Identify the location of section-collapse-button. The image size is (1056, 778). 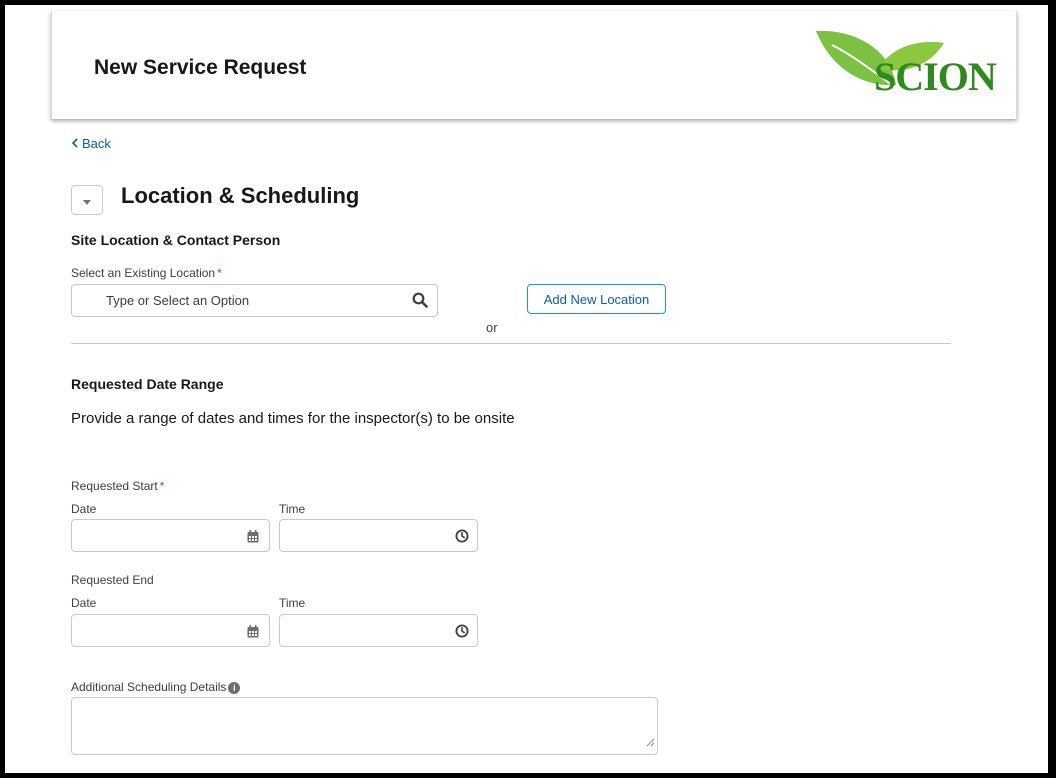
(87, 200).